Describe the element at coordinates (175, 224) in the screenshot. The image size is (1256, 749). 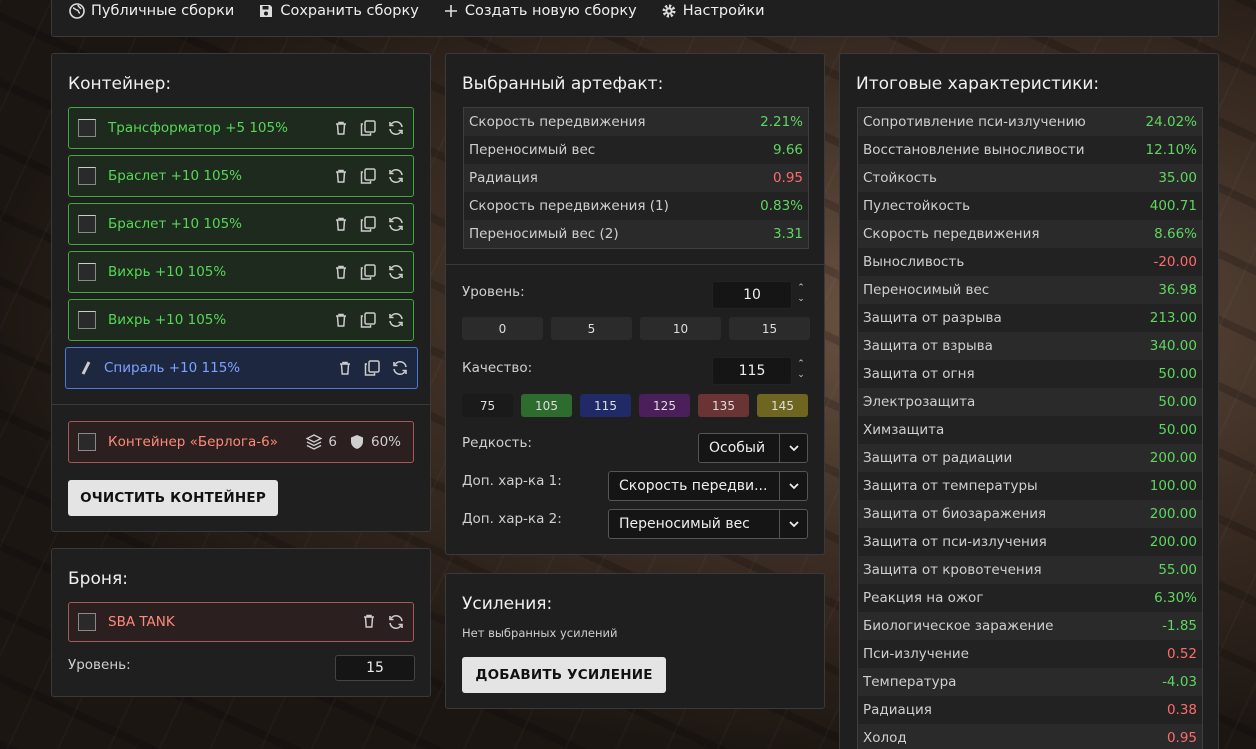
I see `artifact-slot-name: Браслет +10 105%` at that location.